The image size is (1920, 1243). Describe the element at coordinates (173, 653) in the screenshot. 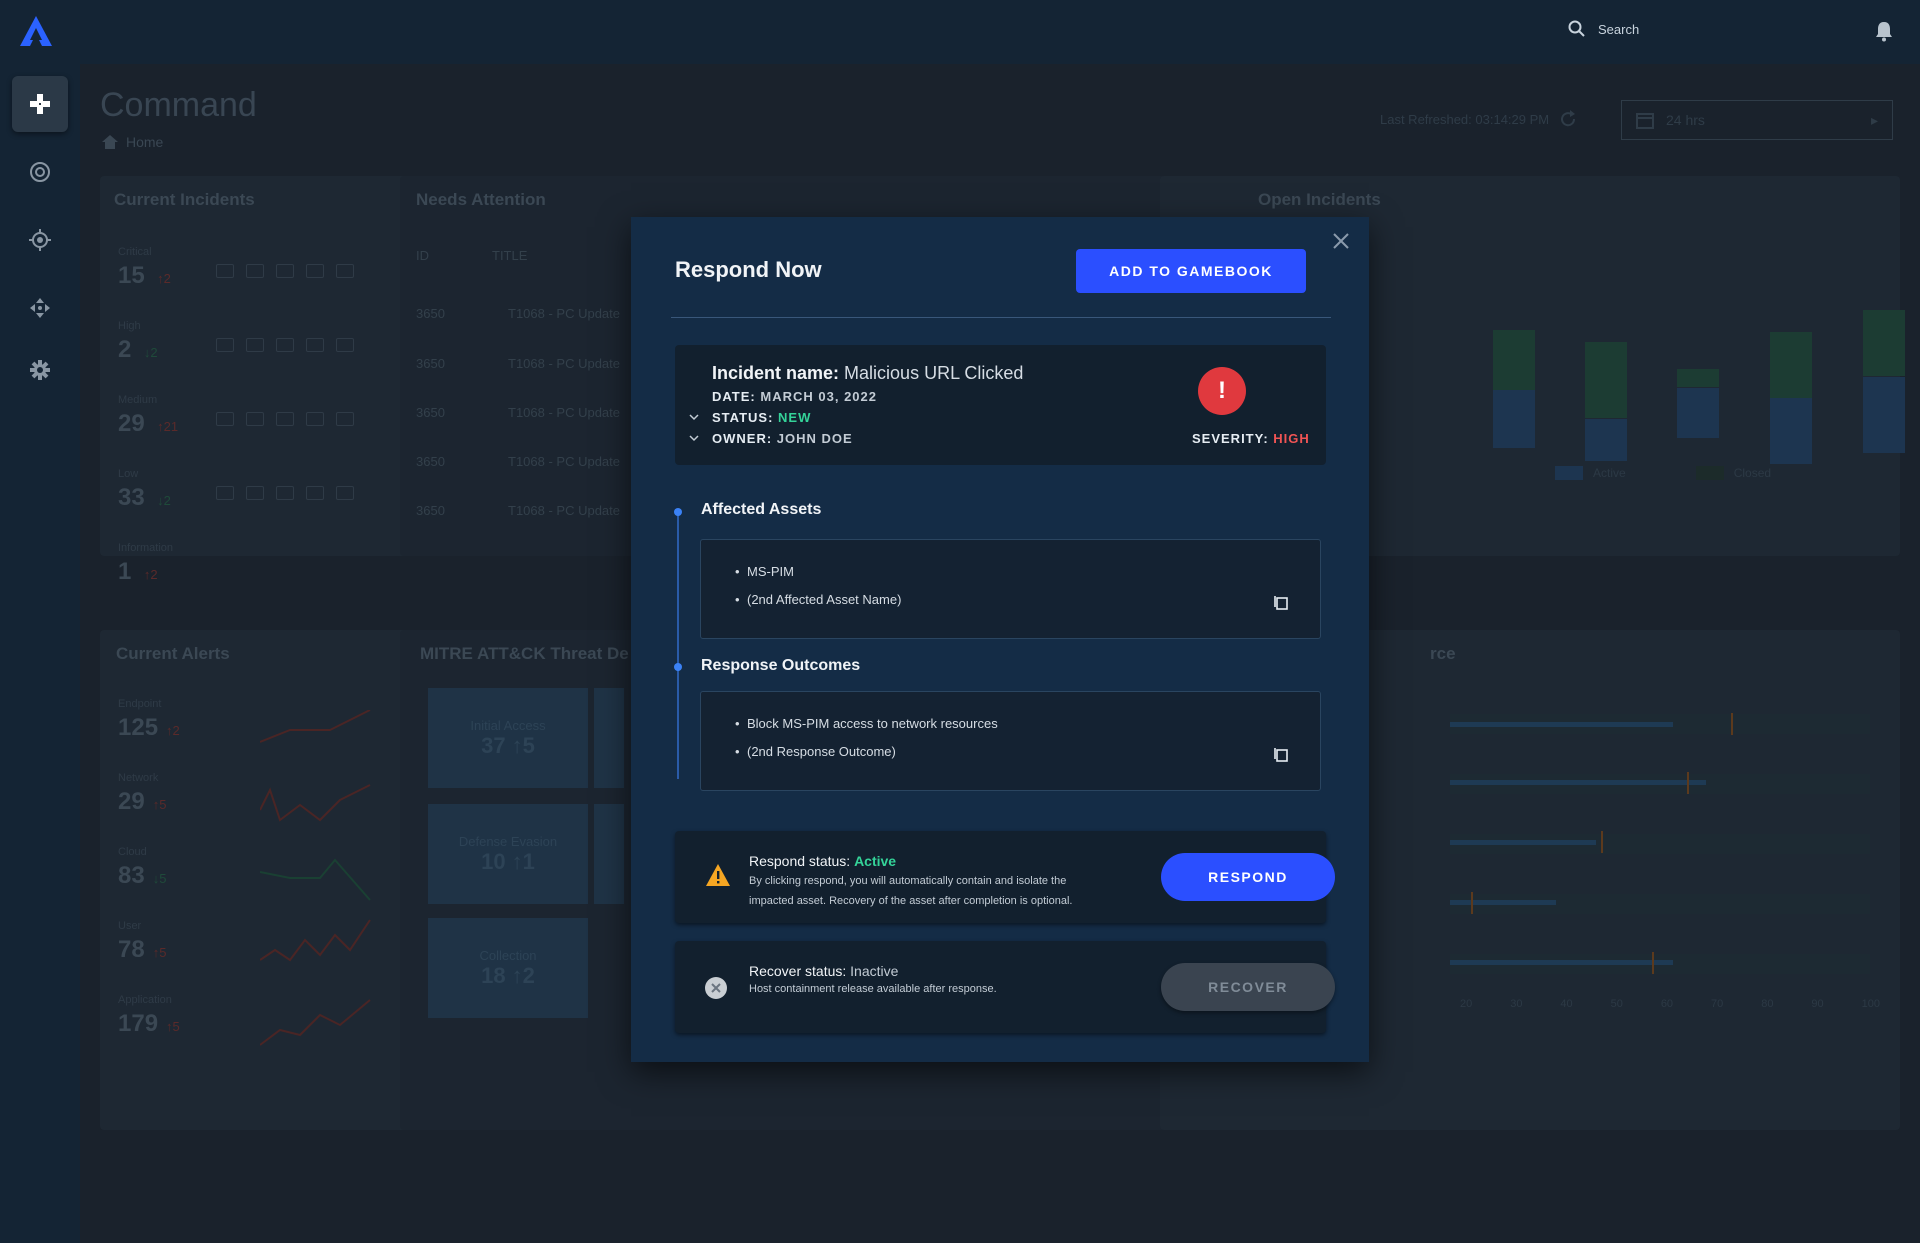

I see `card-title: Current Alerts` at that location.